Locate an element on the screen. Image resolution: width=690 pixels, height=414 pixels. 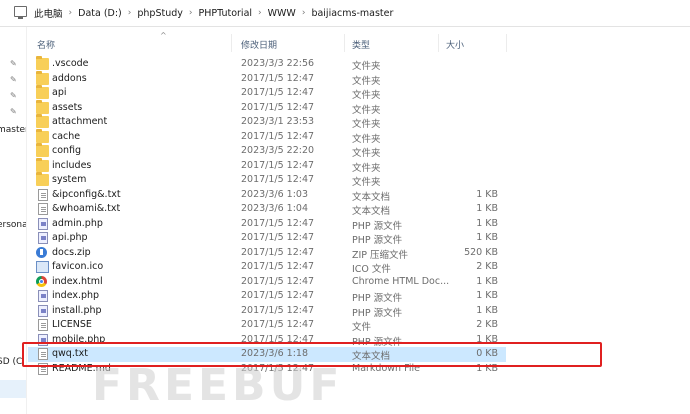
file-row: addons 2017/1/5 12:47 文件夹 is located at coordinates (267, 78).